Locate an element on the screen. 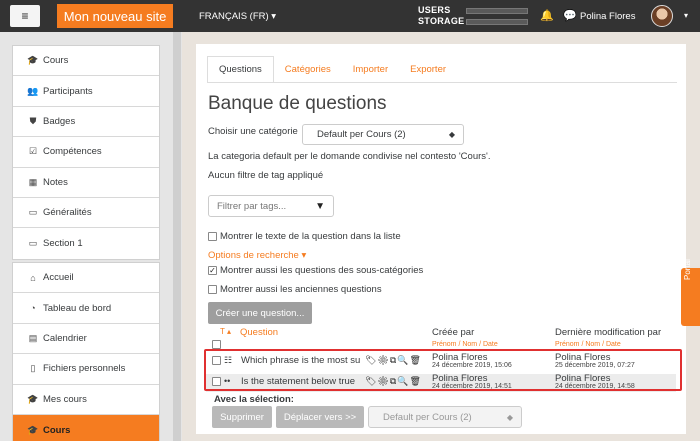 This screenshot has width=700, height=441. storage-label: STORAGE is located at coordinates (441, 21).